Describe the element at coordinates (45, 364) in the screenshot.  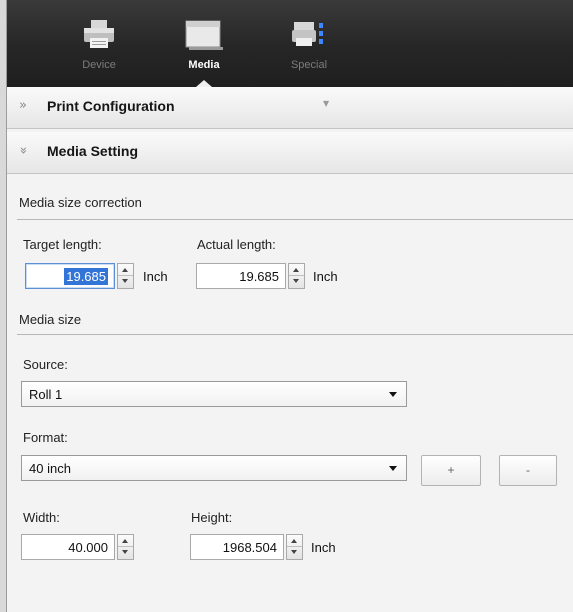
I see `source-label: Source:` at that location.